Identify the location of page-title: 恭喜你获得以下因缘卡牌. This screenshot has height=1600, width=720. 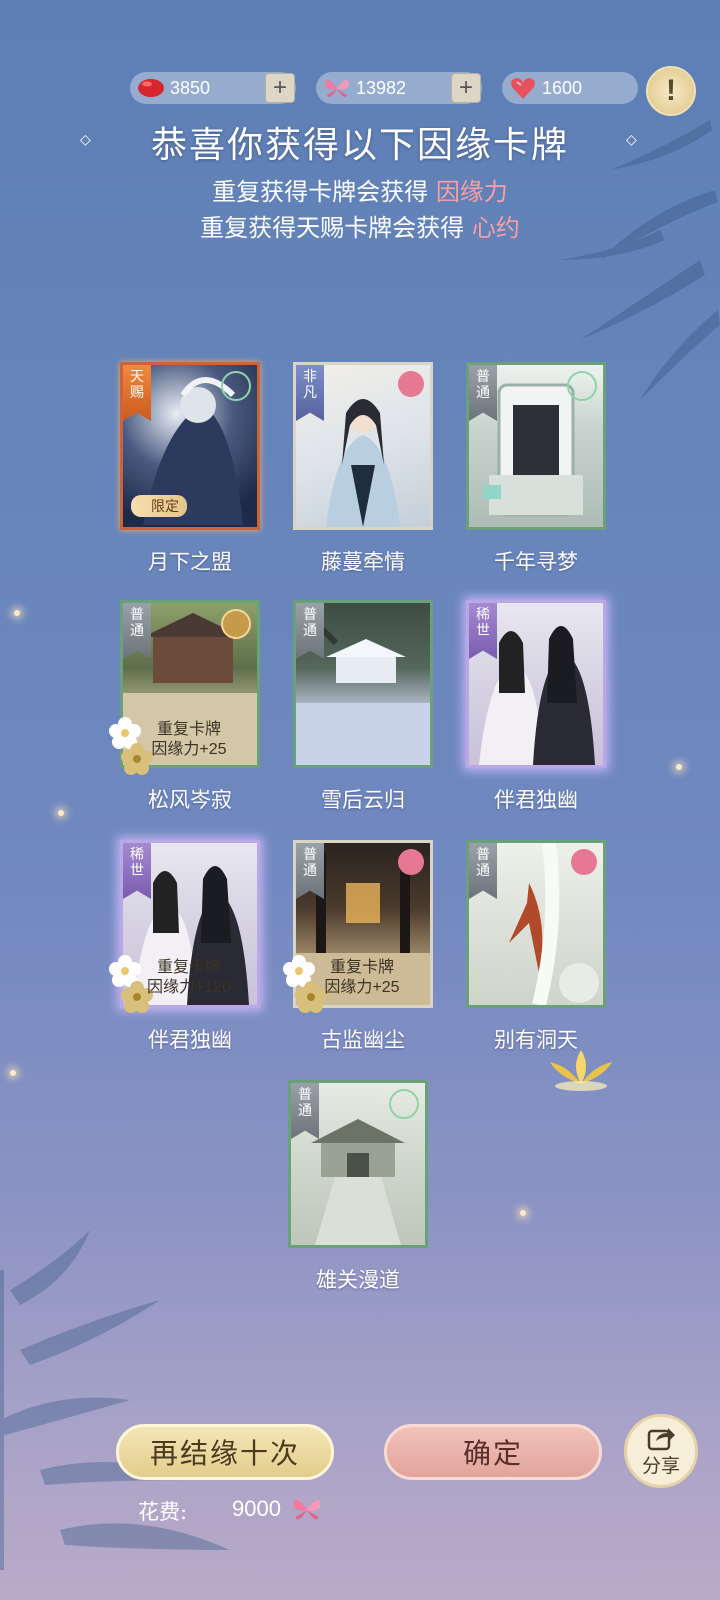
(359, 145).